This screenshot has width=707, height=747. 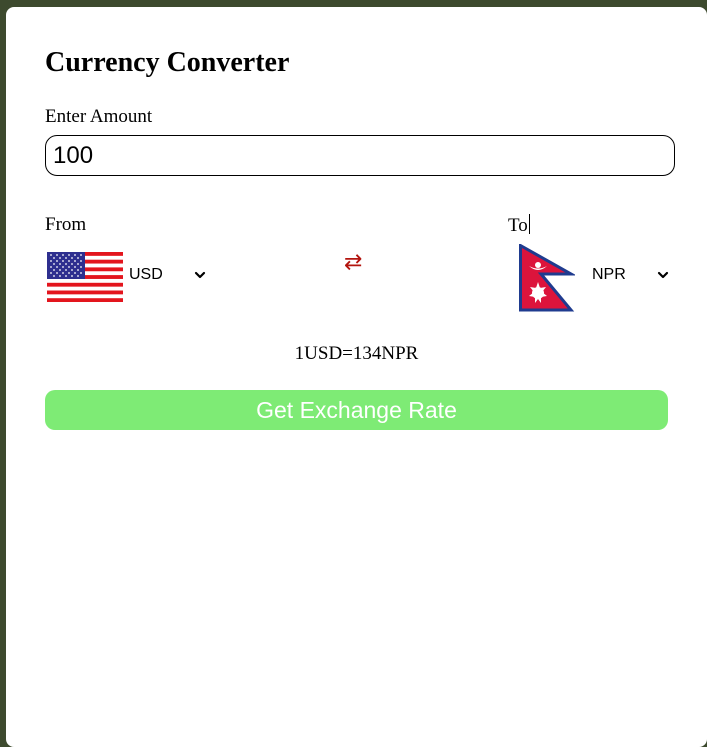 What do you see at coordinates (356, 410) in the screenshot?
I see `get-exchange-rate-button: Get Exchange Rate` at bounding box center [356, 410].